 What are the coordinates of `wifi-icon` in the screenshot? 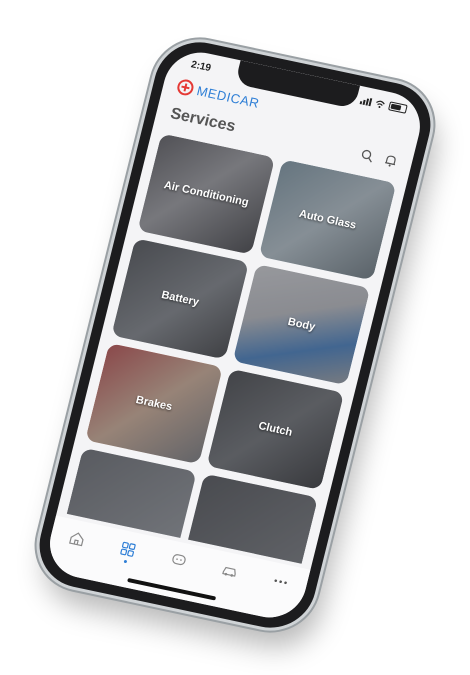 It's located at (380, 104).